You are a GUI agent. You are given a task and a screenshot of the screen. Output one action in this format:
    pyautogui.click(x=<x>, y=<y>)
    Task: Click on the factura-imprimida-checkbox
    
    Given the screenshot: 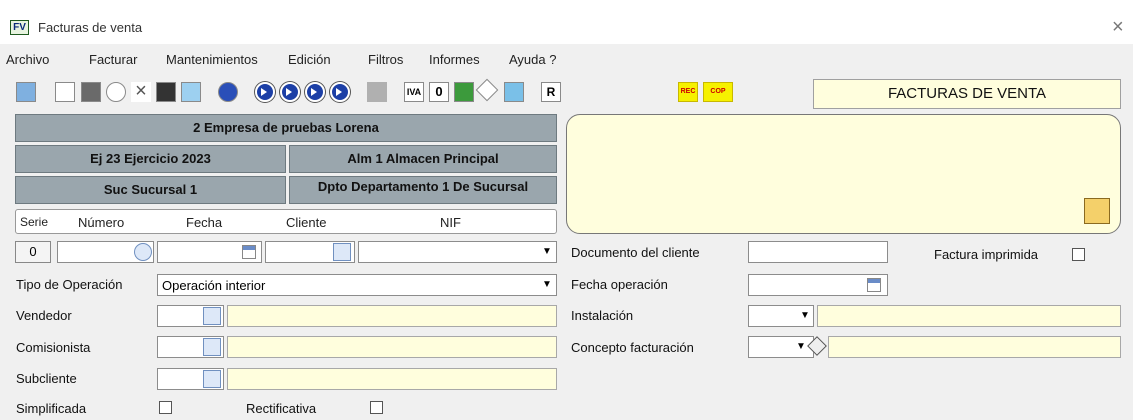 What is the action you would take?
    pyautogui.click(x=1078, y=254)
    